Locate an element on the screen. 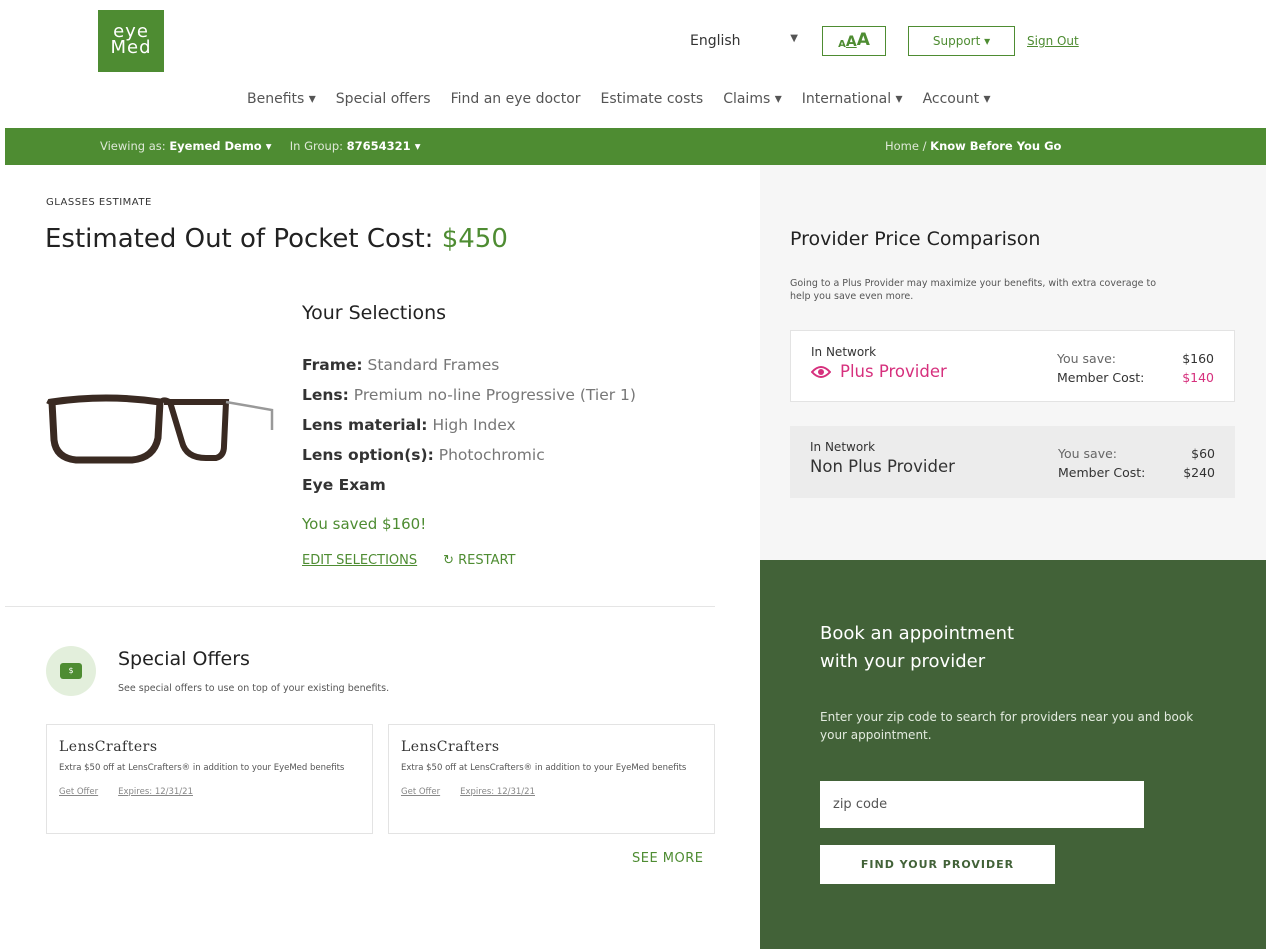  eyemed-logo: eye Med is located at coordinates (131, 41).